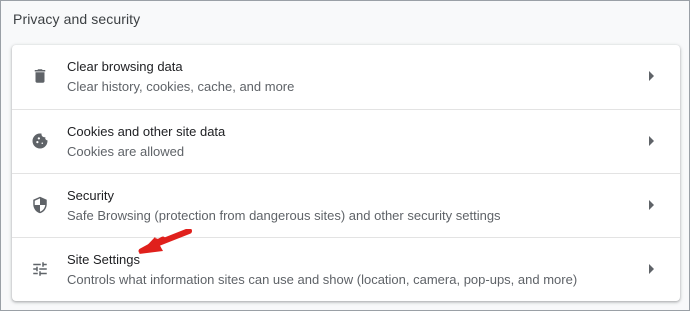  What do you see at coordinates (77, 19) in the screenshot?
I see `section-title: Privacy and security` at bounding box center [77, 19].